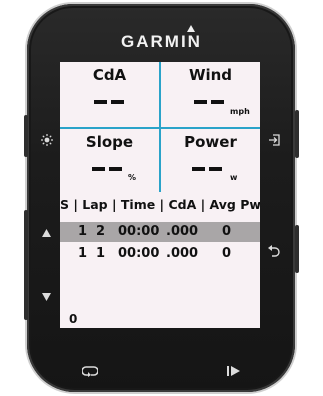  What do you see at coordinates (297, 134) in the screenshot?
I see `right-upper-side-button` at bounding box center [297, 134].